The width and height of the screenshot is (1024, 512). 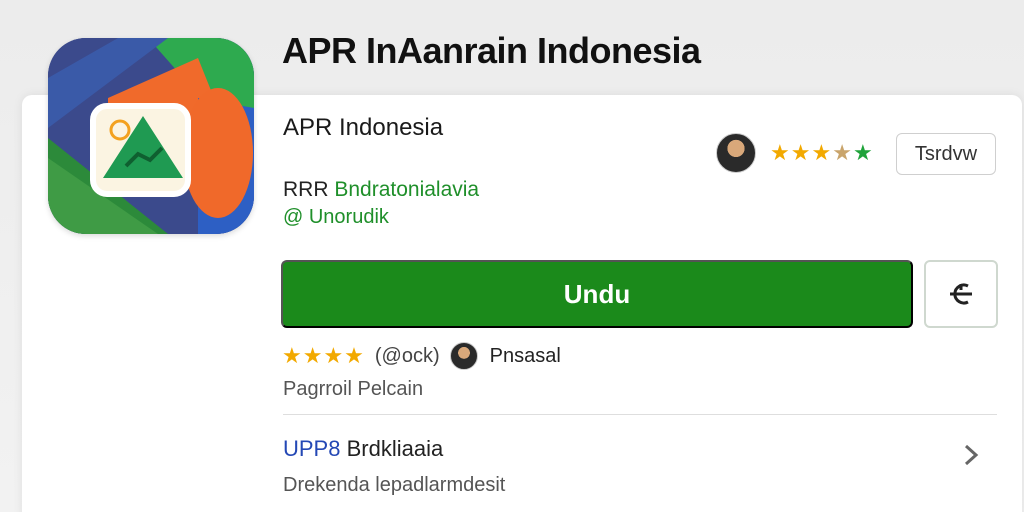 What do you see at coordinates (491, 50) in the screenshot?
I see `page-title: APR InAanrain Indonesia` at bounding box center [491, 50].